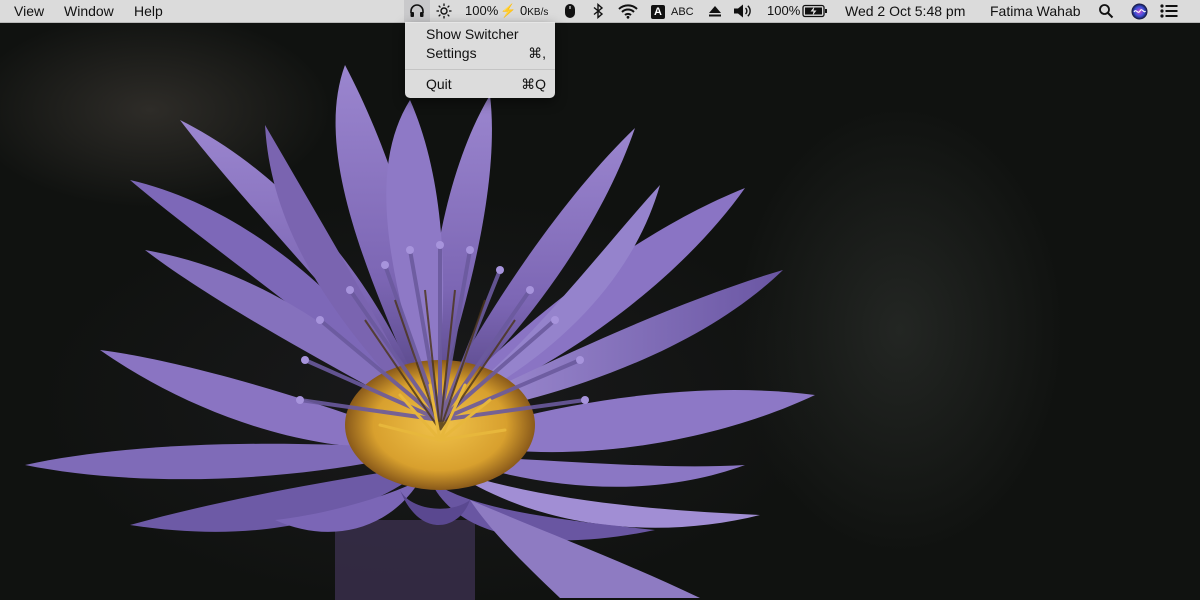  What do you see at coordinates (444, 11) in the screenshot?
I see `sun-icon` at bounding box center [444, 11].